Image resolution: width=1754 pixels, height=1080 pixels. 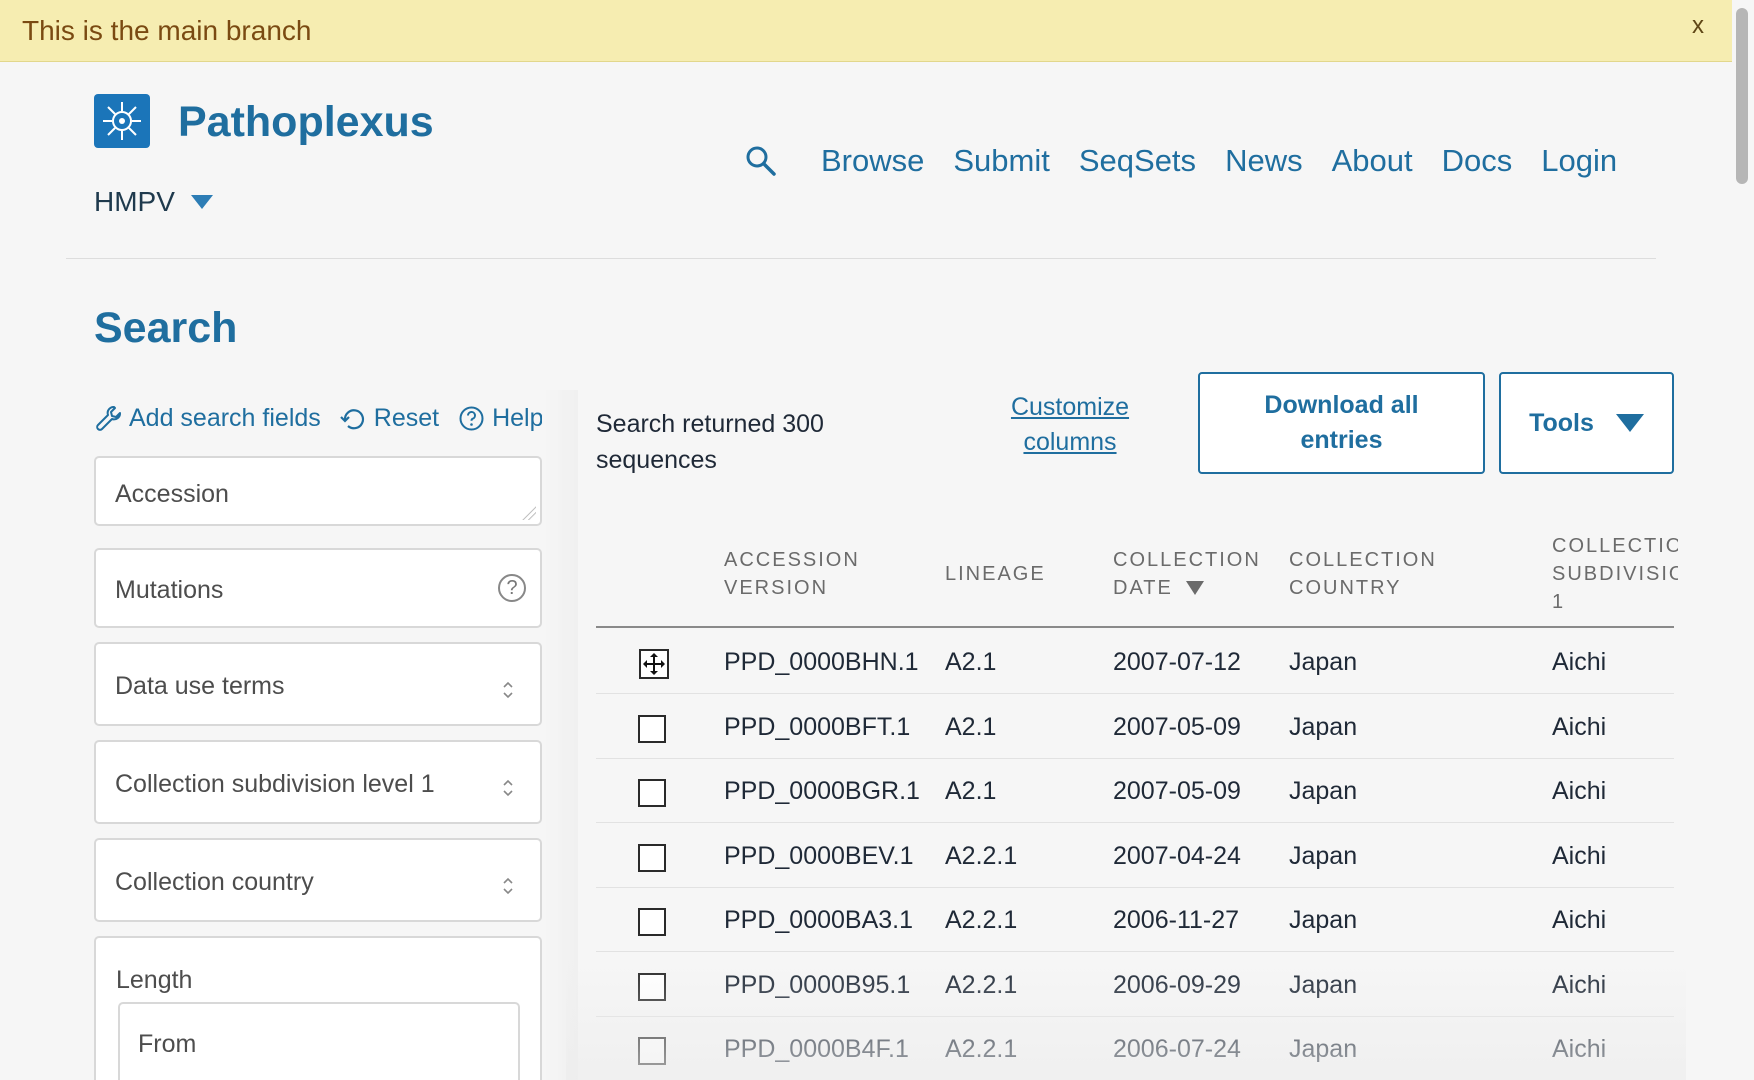 I want to click on search-icon, so click(x=761, y=161).